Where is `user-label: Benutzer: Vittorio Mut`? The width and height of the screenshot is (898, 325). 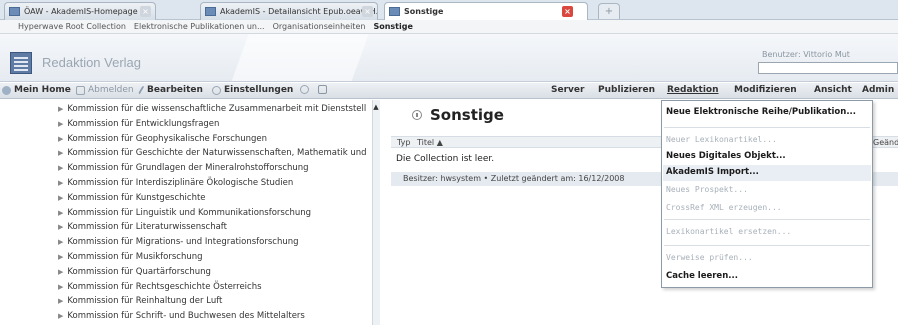
user-label: Benutzer: Vittorio Mut is located at coordinates (806, 54).